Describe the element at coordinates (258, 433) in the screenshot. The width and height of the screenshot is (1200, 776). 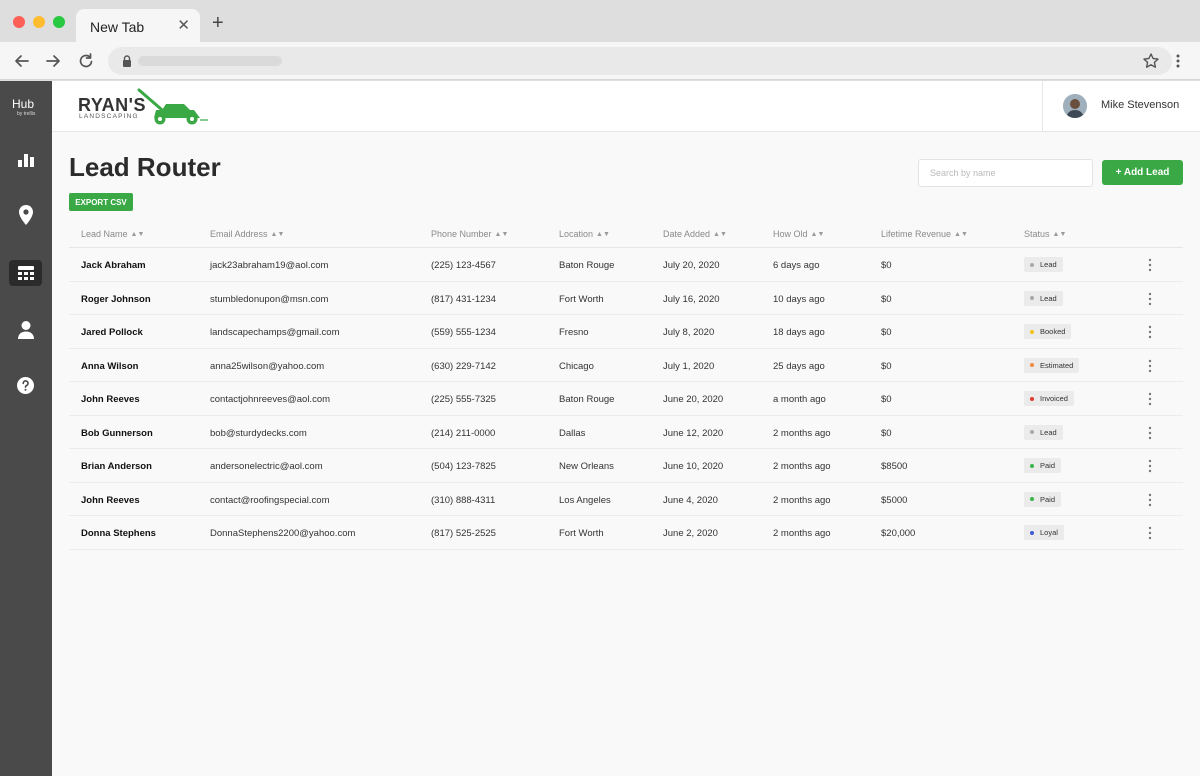
I see `email-cell: bob@sturdydecks.com` at that location.